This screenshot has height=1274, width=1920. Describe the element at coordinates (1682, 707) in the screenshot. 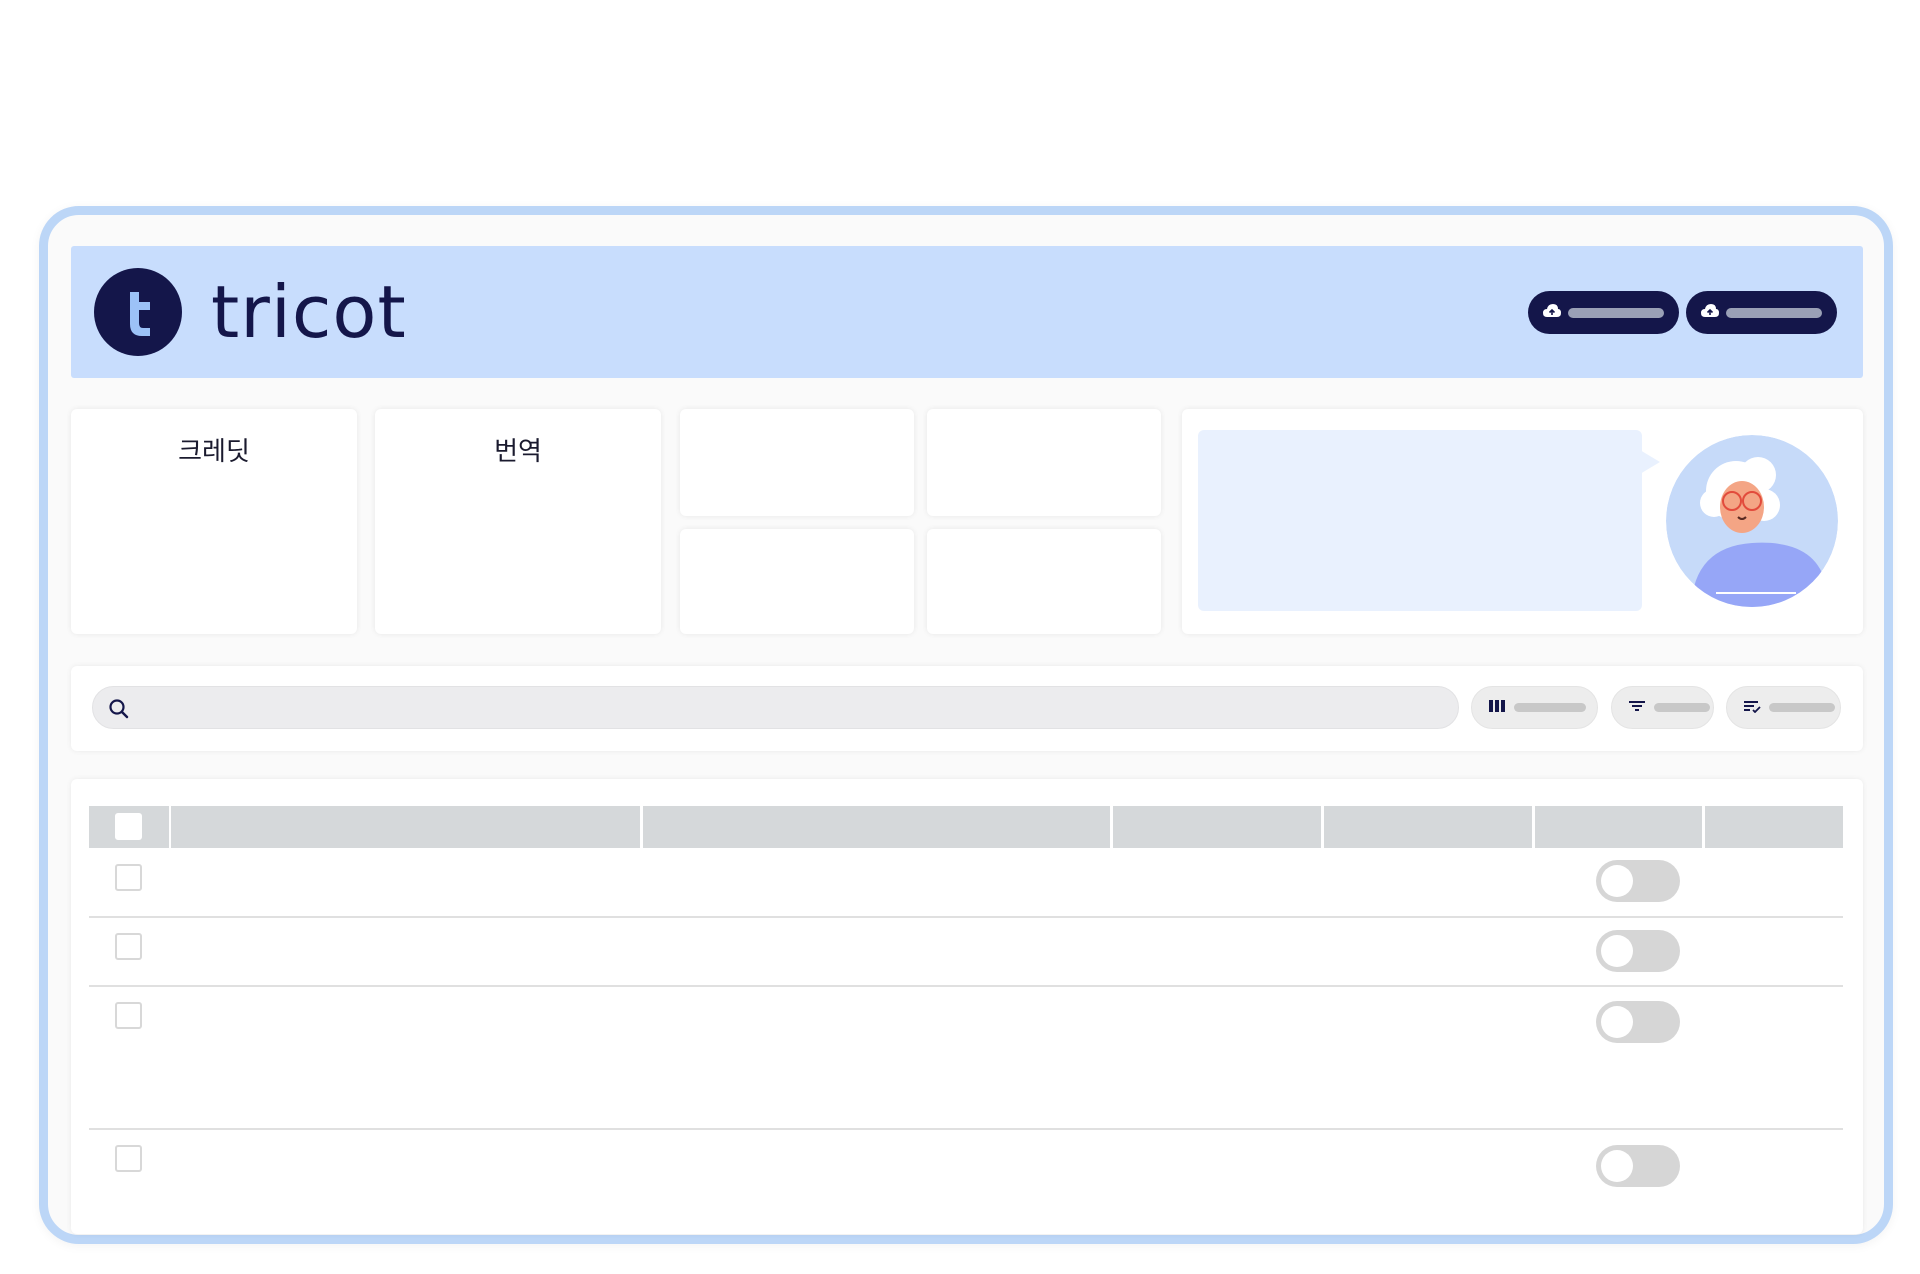

I see `filter-label-placeholder` at that location.